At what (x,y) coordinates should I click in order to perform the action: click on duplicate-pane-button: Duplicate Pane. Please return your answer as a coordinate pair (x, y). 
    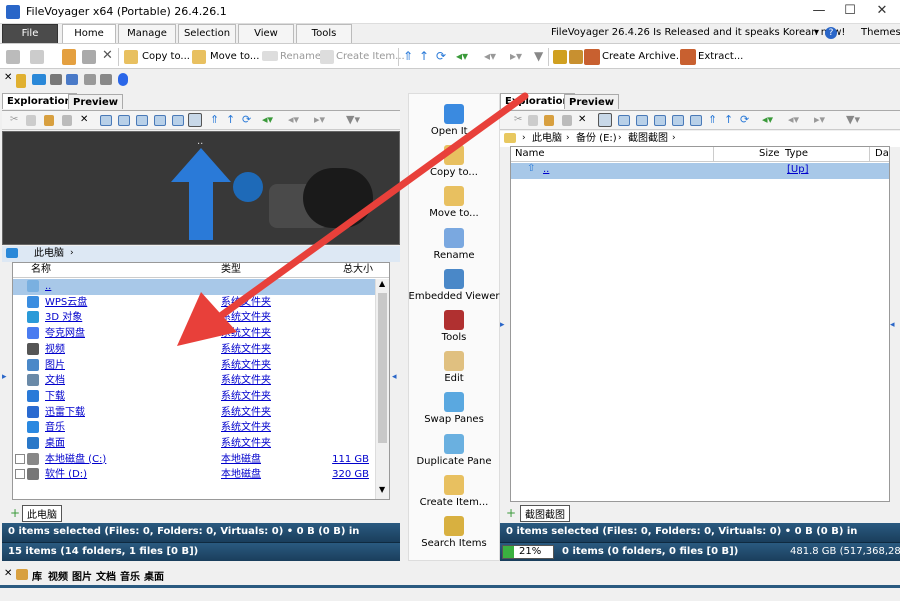
    Looking at the image, I should click on (454, 450).